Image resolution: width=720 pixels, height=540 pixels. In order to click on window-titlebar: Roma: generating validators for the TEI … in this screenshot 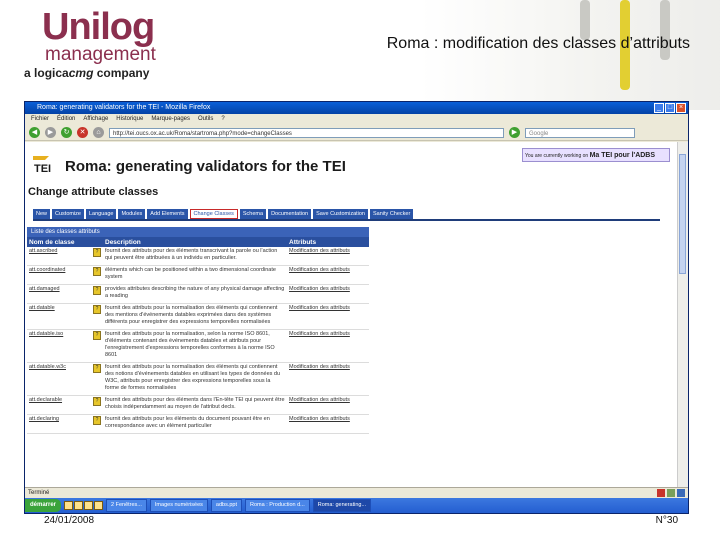, I will do `click(356, 108)`.